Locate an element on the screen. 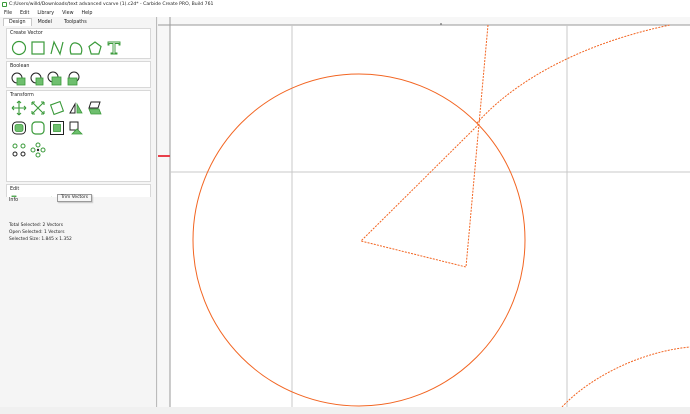  scale-icon is located at coordinates (38, 108).